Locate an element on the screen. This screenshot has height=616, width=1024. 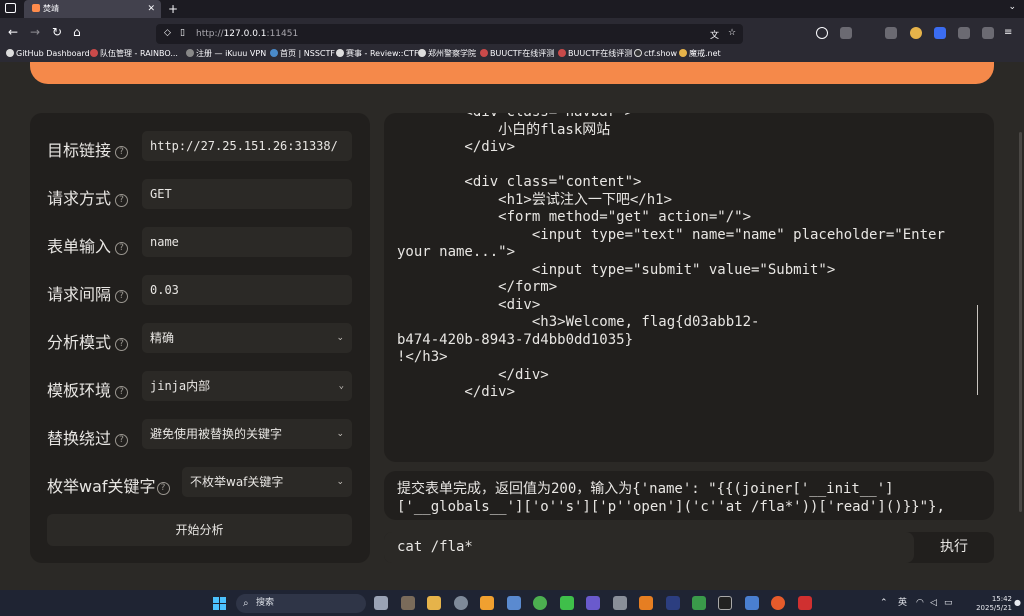
tab-title: 焚靖 is located at coordinates (51, 8).